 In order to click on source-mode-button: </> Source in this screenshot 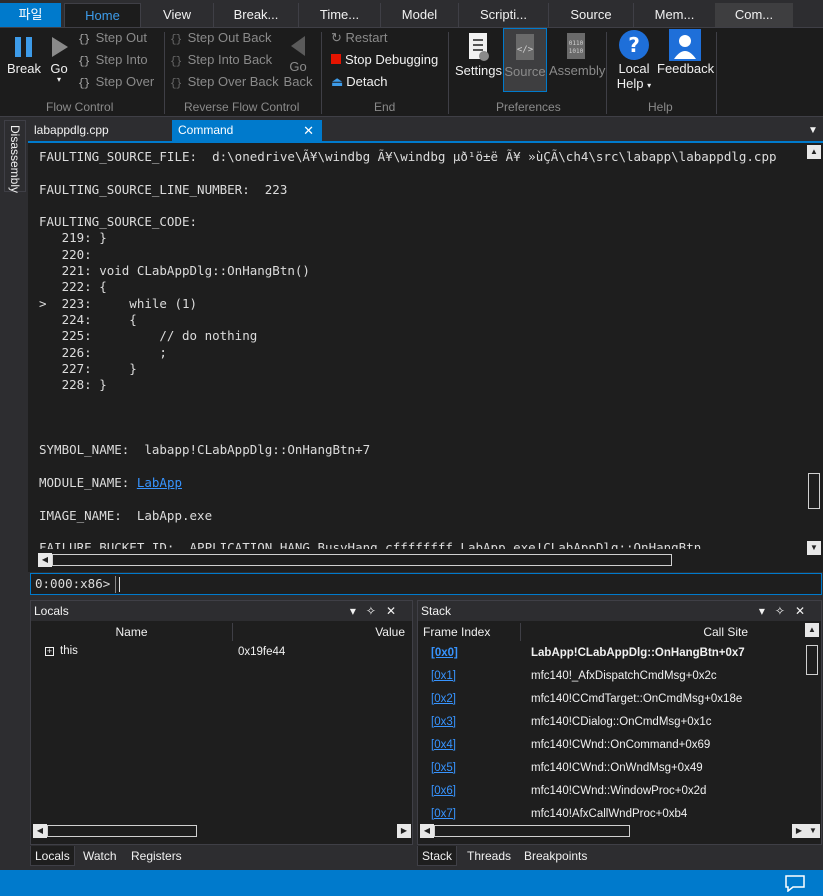, I will do `click(525, 60)`.